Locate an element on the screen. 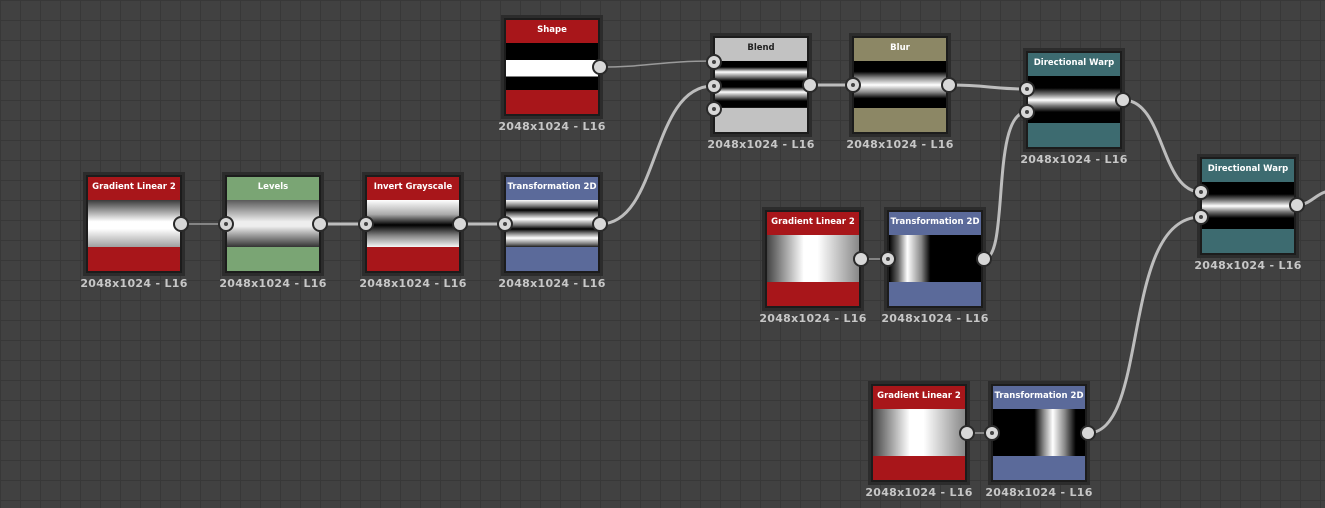 The width and height of the screenshot is (1325, 508). node-title: Shape is located at coordinates (552, 31).